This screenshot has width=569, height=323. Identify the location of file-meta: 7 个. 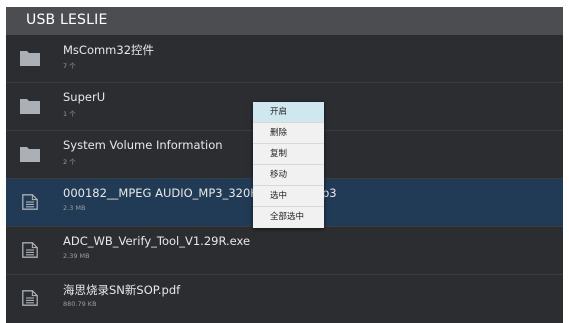
(69, 66).